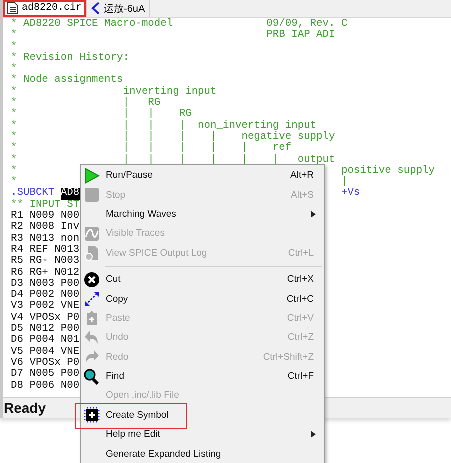  Describe the element at coordinates (86, 104) in the screenshot. I see `code-text: * | RG` at that location.